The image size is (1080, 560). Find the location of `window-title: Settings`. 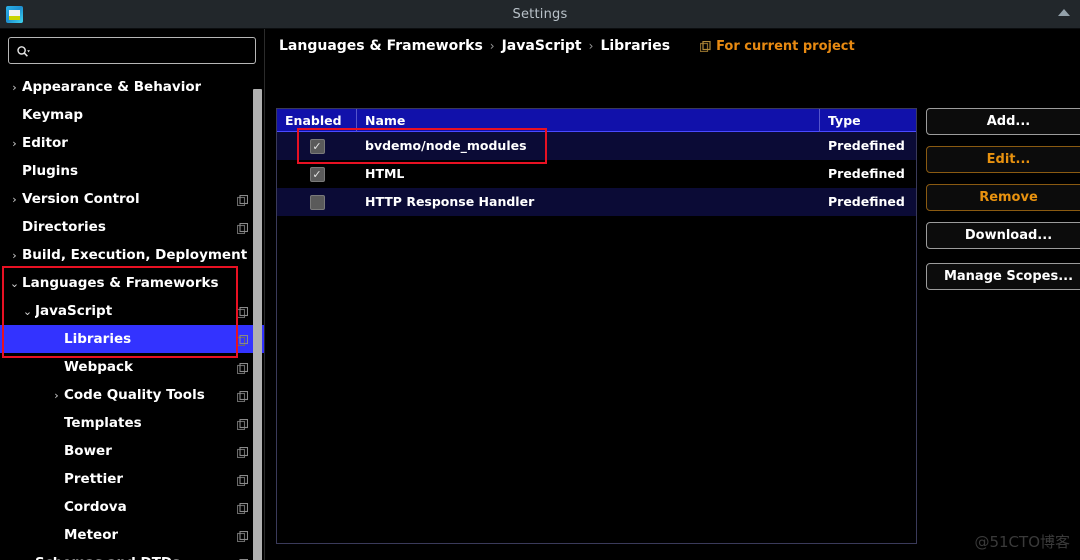

window-title: Settings is located at coordinates (540, 14).